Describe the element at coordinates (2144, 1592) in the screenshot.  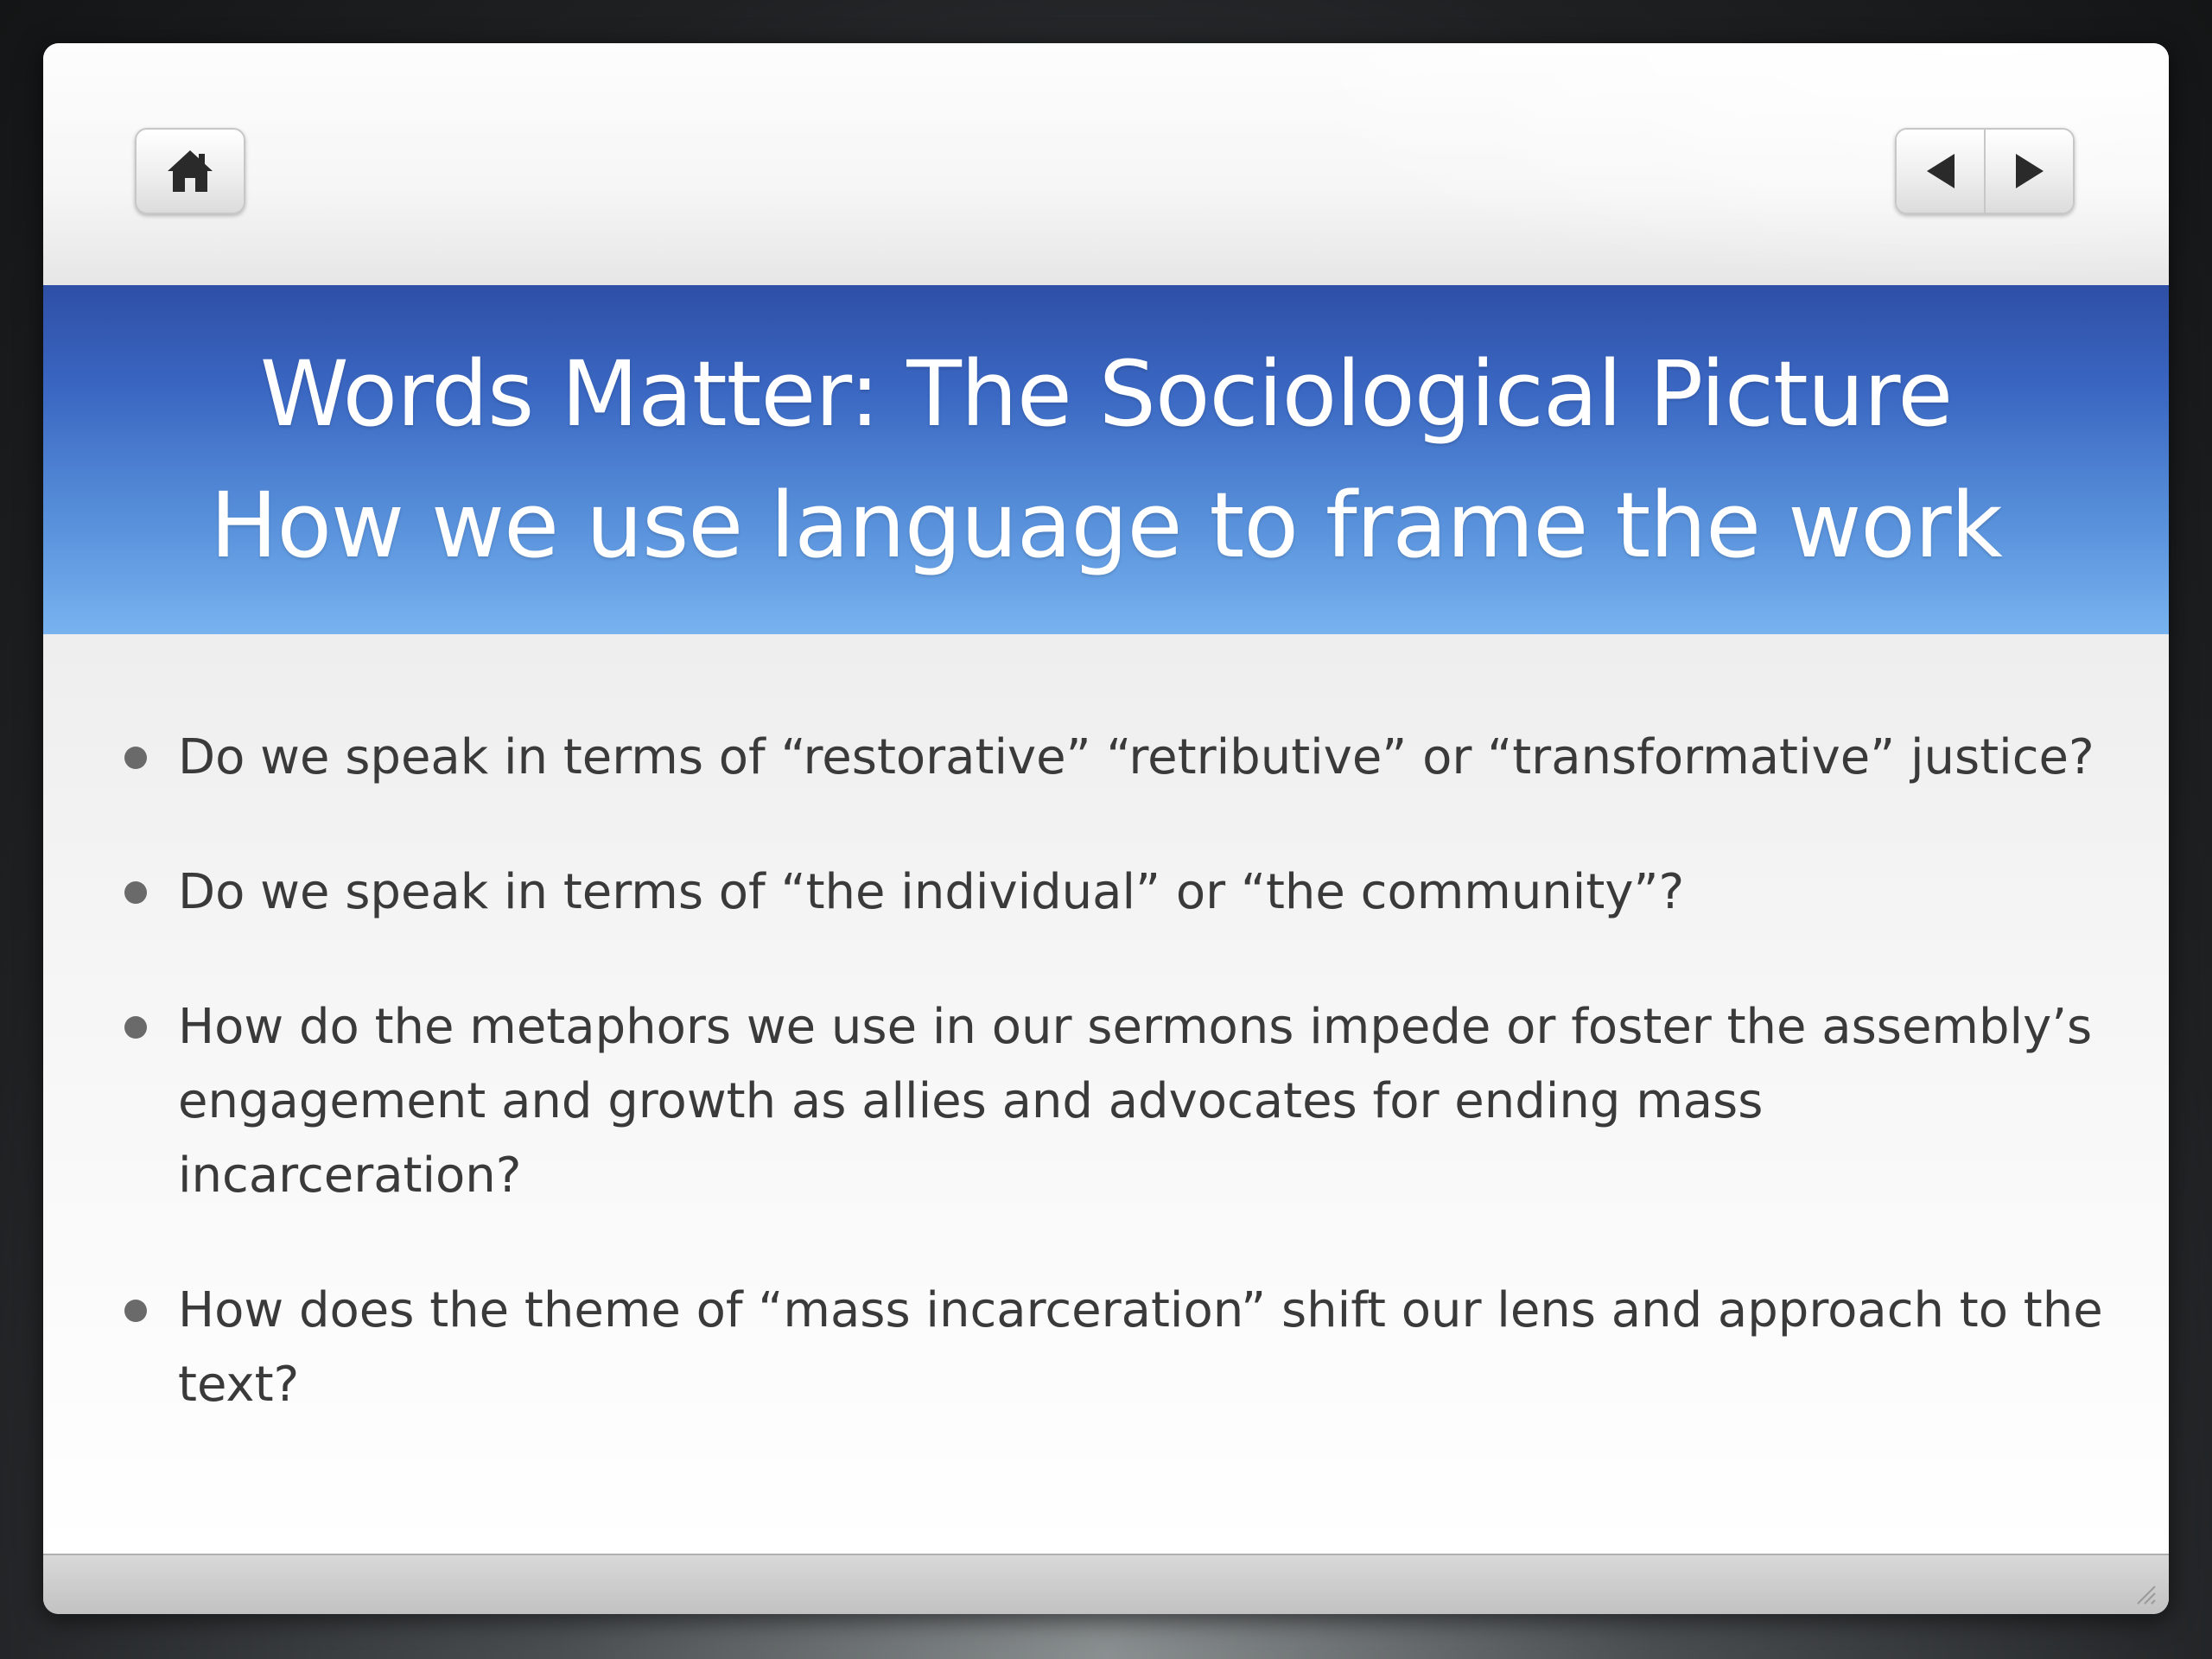
I see `resize-grip-icon` at that location.